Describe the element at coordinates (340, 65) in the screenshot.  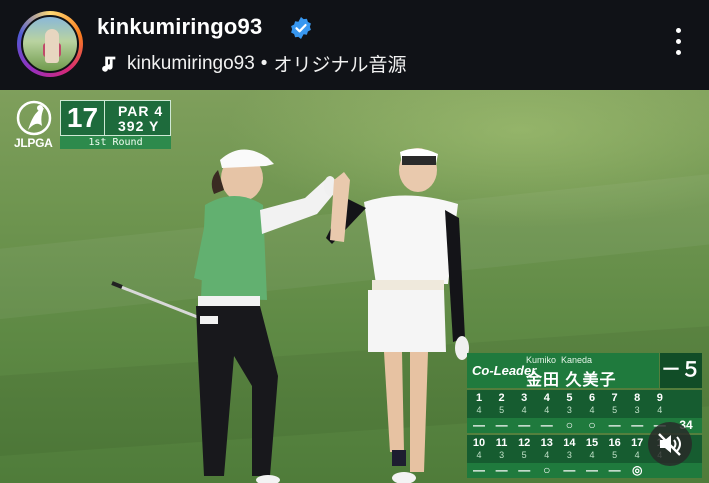
I see `audio-title: オリジナル音源` at that location.